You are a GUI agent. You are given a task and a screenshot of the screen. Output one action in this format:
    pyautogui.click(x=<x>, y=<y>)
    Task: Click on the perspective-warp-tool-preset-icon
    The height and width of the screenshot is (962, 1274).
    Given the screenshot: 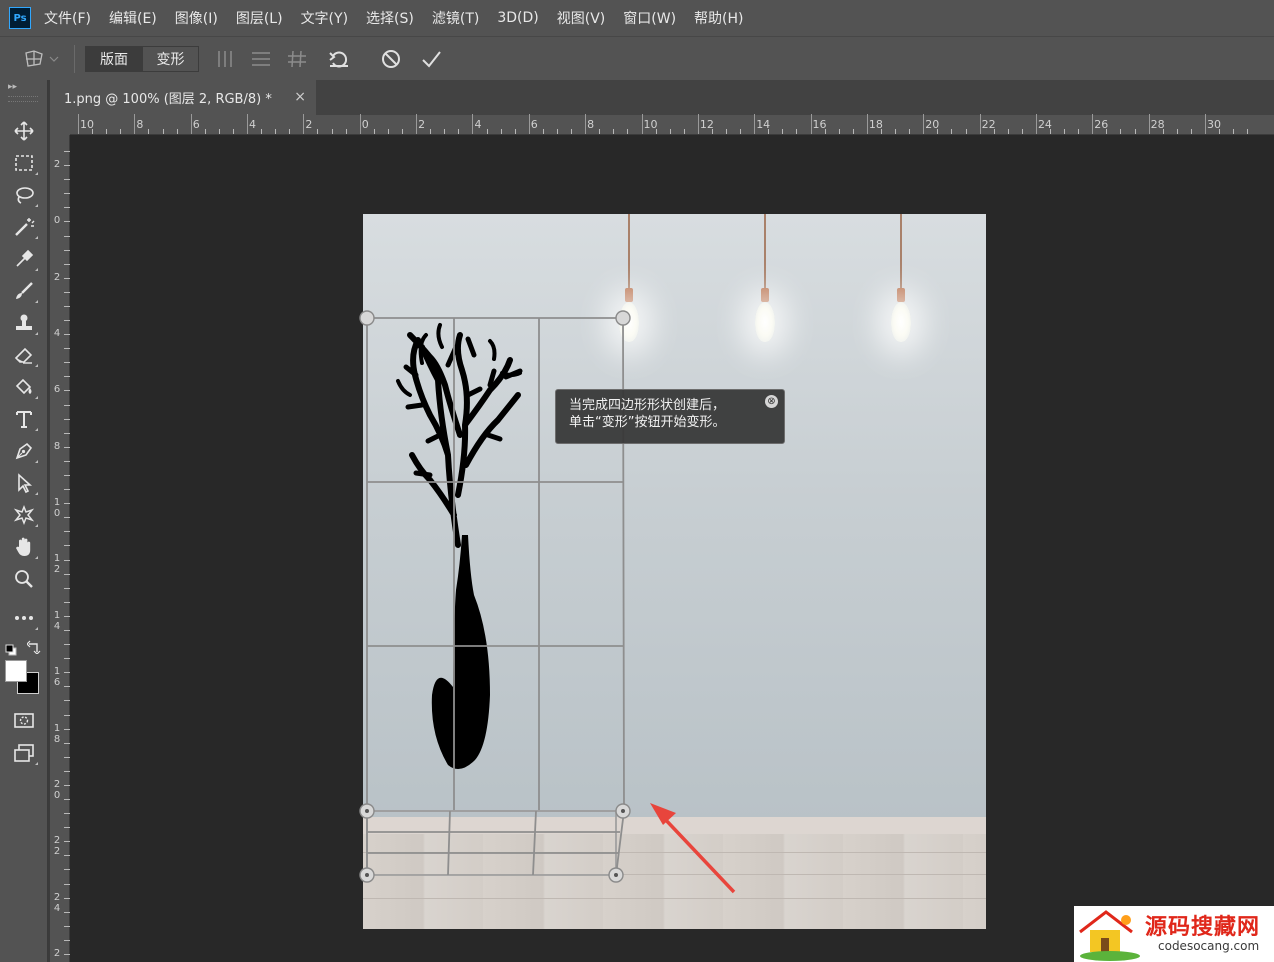 What is the action you would take?
    pyautogui.click(x=45, y=59)
    